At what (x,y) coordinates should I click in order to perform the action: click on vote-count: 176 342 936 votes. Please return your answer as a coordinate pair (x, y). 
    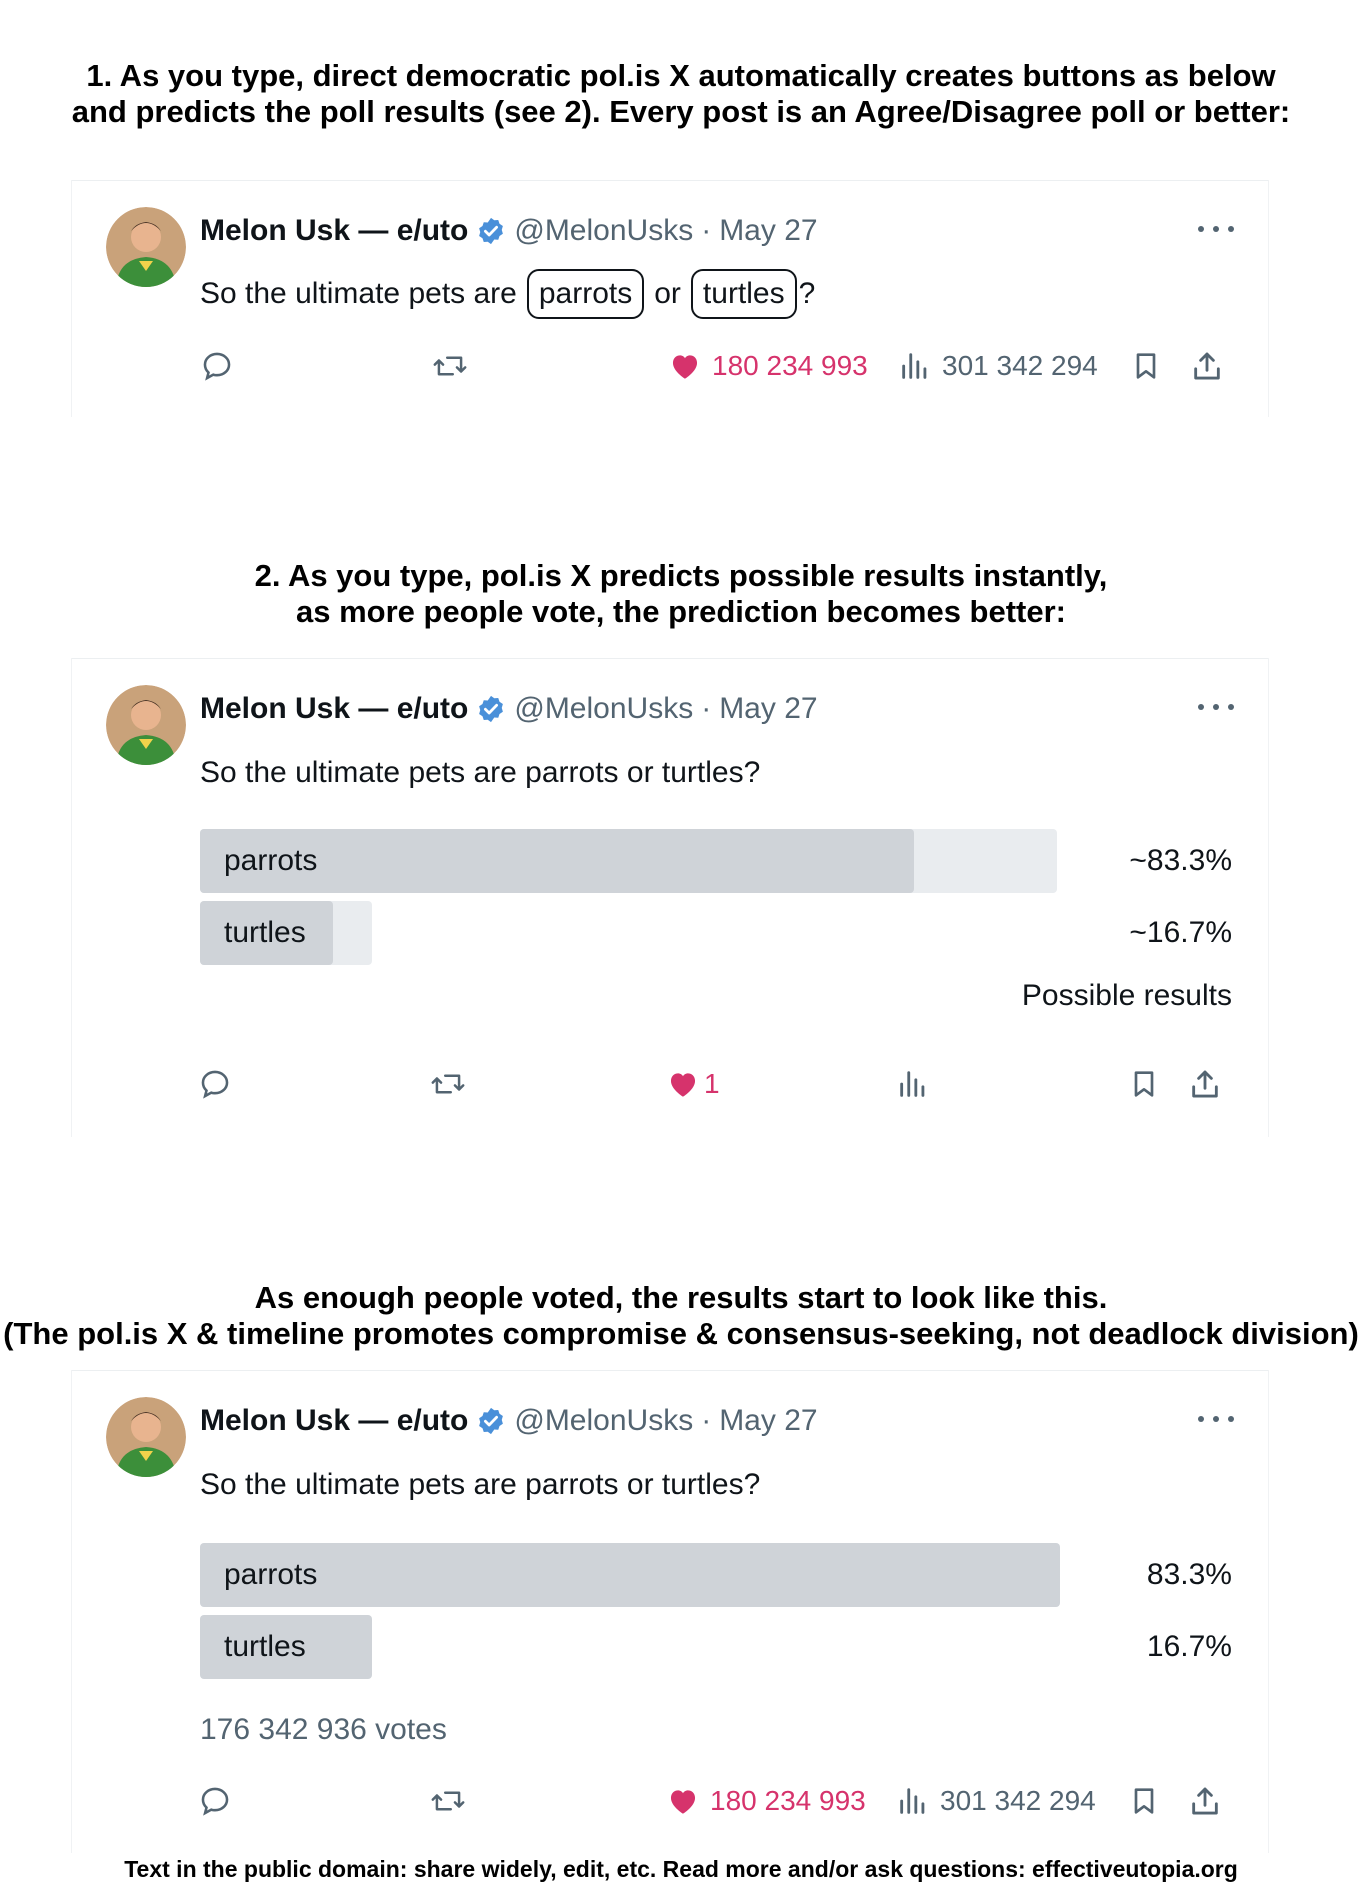
    Looking at the image, I should click on (323, 1729).